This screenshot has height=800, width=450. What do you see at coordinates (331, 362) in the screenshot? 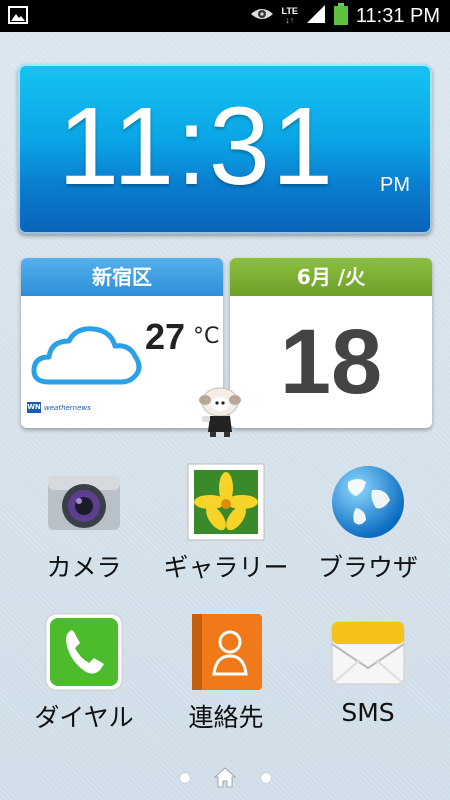
I see `calendar-day: 18` at bounding box center [331, 362].